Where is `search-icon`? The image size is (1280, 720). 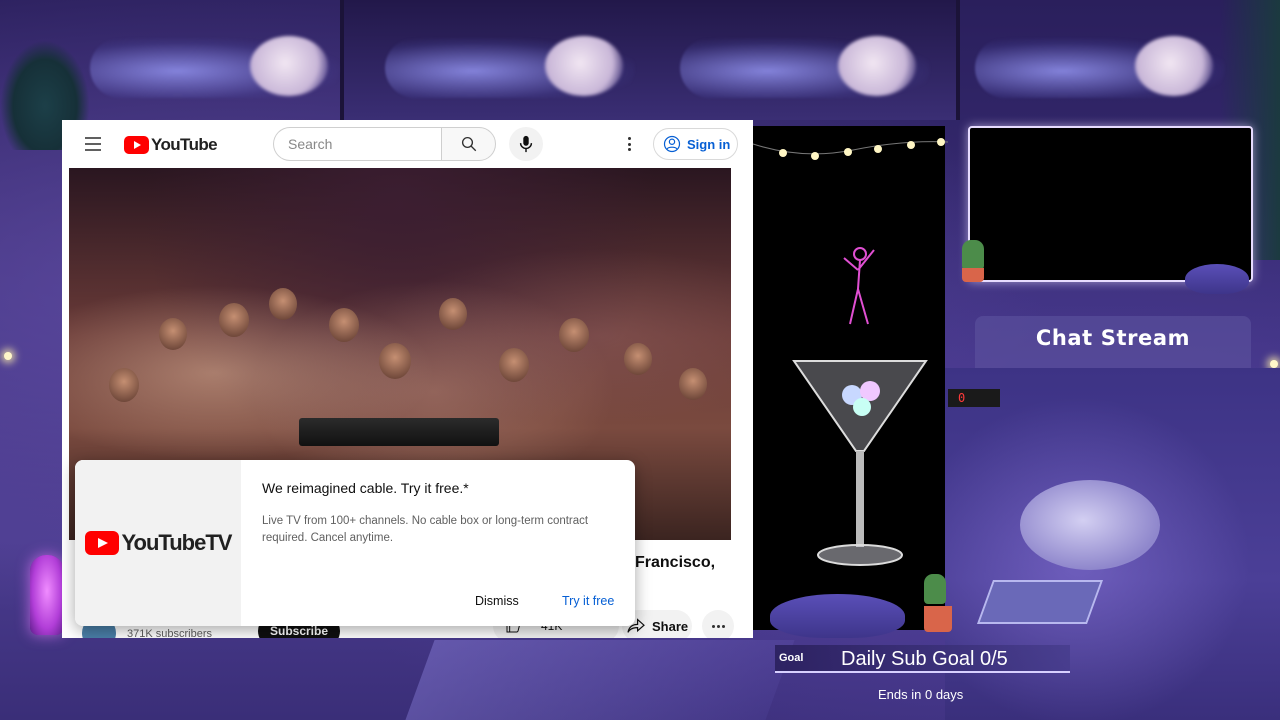 search-icon is located at coordinates (468, 144).